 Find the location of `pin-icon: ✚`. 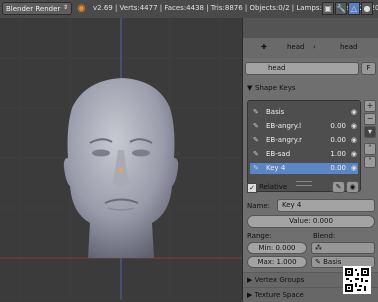

pin-icon: ✚ is located at coordinates (264, 47).